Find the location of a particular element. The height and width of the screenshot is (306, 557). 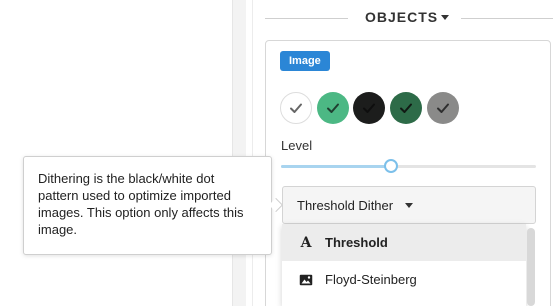

dropdown-scrollbar is located at coordinates (531, 267).